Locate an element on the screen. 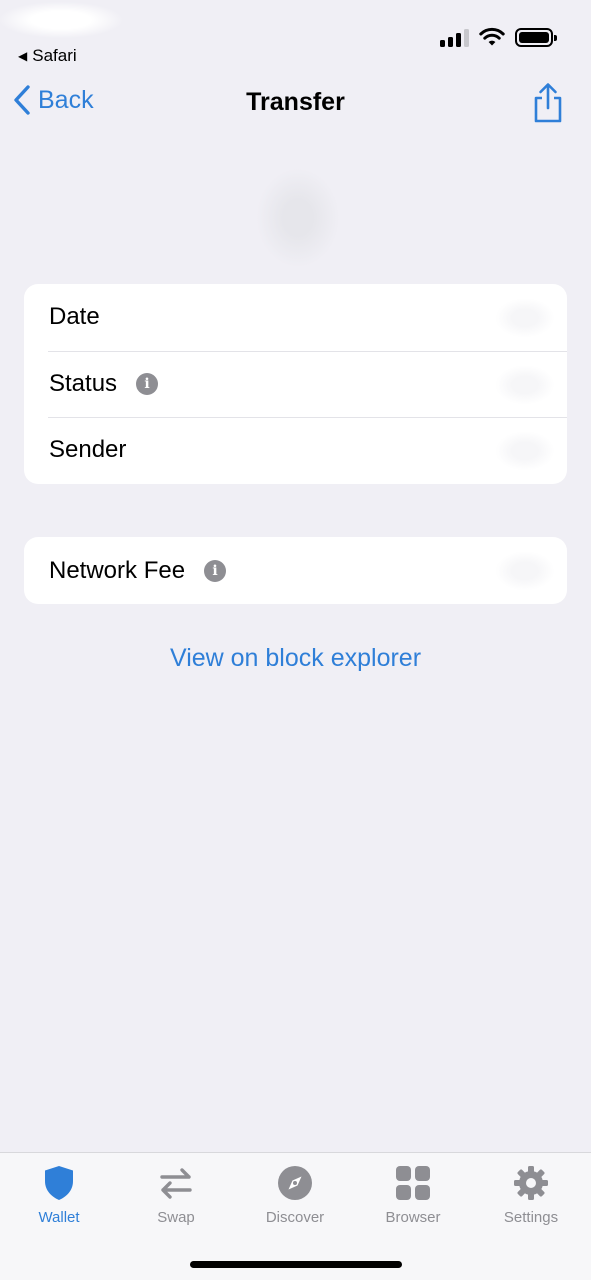 The image size is (591, 1280). tab-wallet: Wallet is located at coordinates (59, 1194).